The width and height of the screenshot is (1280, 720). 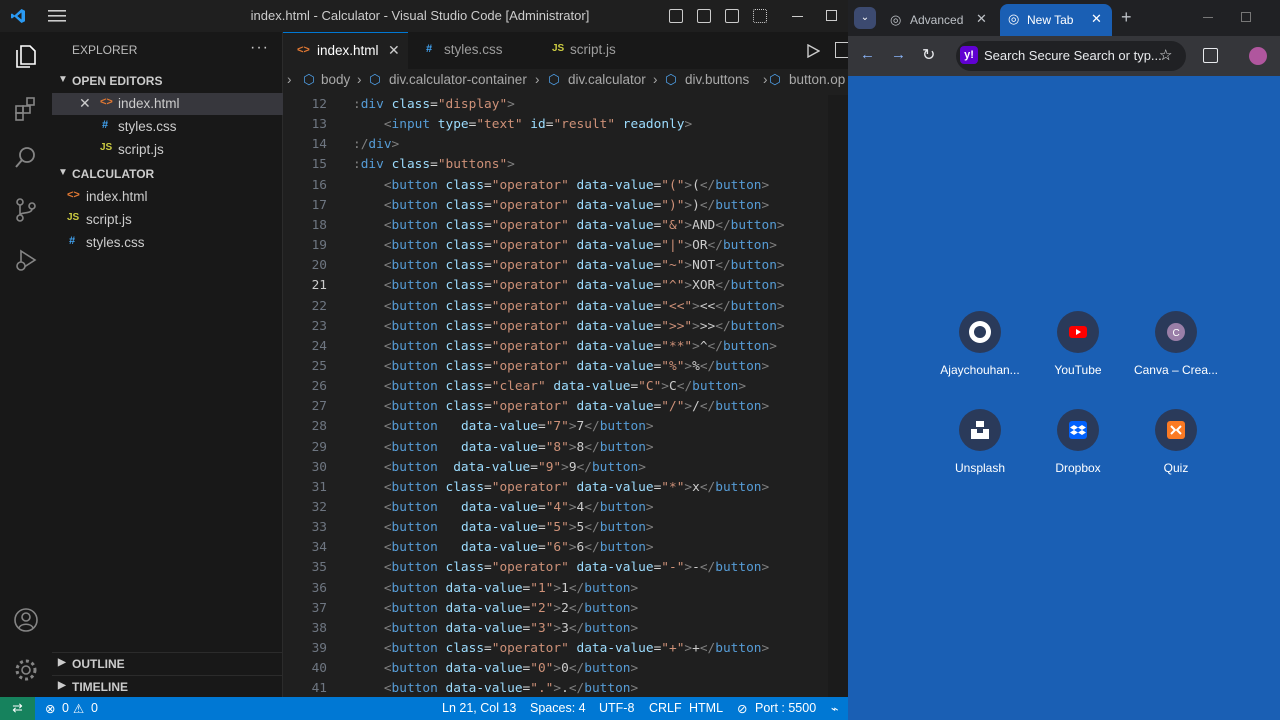 I want to click on breadcrumb-item: div.buttons, so click(x=717, y=79).